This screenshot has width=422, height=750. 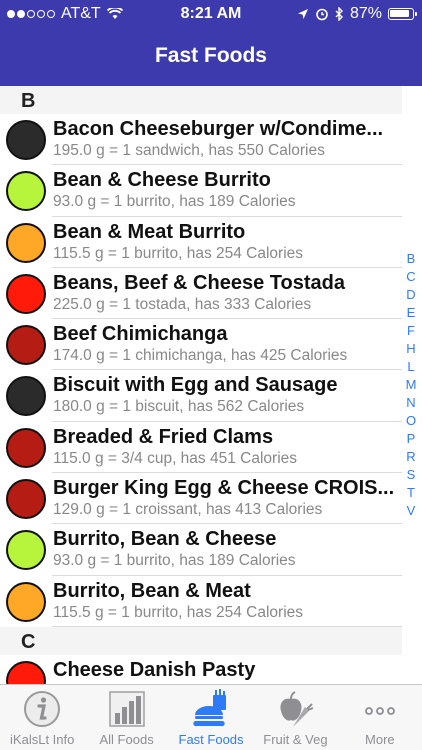 I want to click on index-letter: H, so click(x=410, y=349).